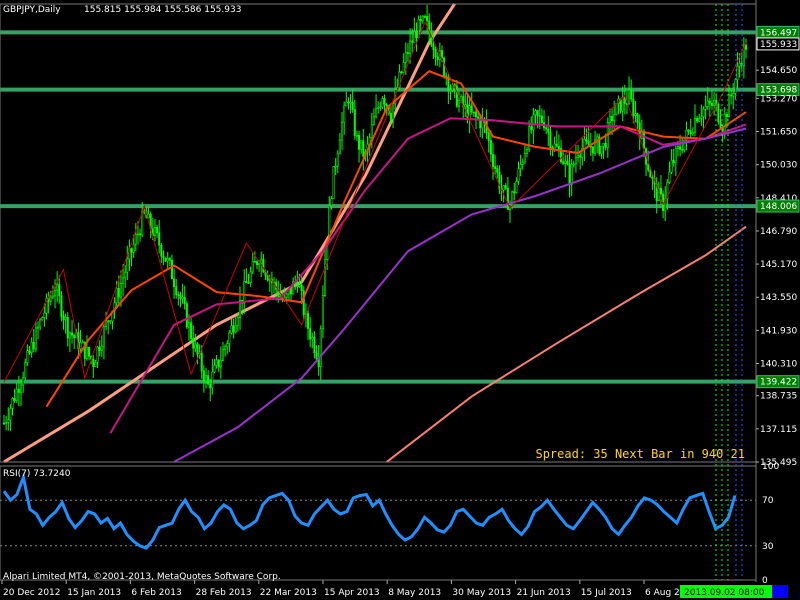 The width and height of the screenshot is (800, 600). What do you see at coordinates (32, 593) in the screenshot?
I see `time-tick-label: 20 Dec 2012` at bounding box center [32, 593].